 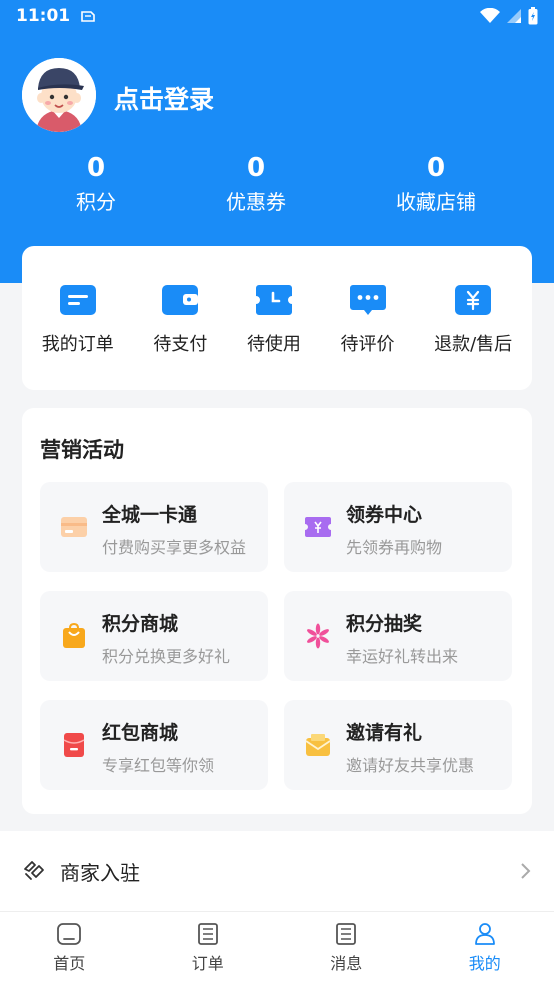 What do you see at coordinates (367, 300) in the screenshot?
I see `comment-icon` at bounding box center [367, 300].